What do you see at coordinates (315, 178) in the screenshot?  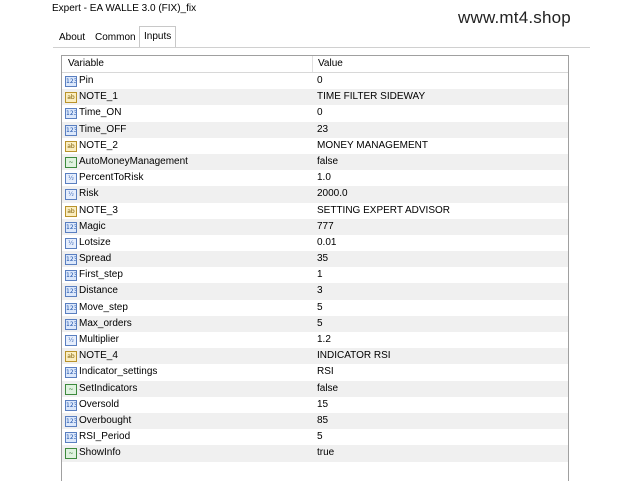 I see `table-row: ½ PercentToRisk 1.0` at bounding box center [315, 178].